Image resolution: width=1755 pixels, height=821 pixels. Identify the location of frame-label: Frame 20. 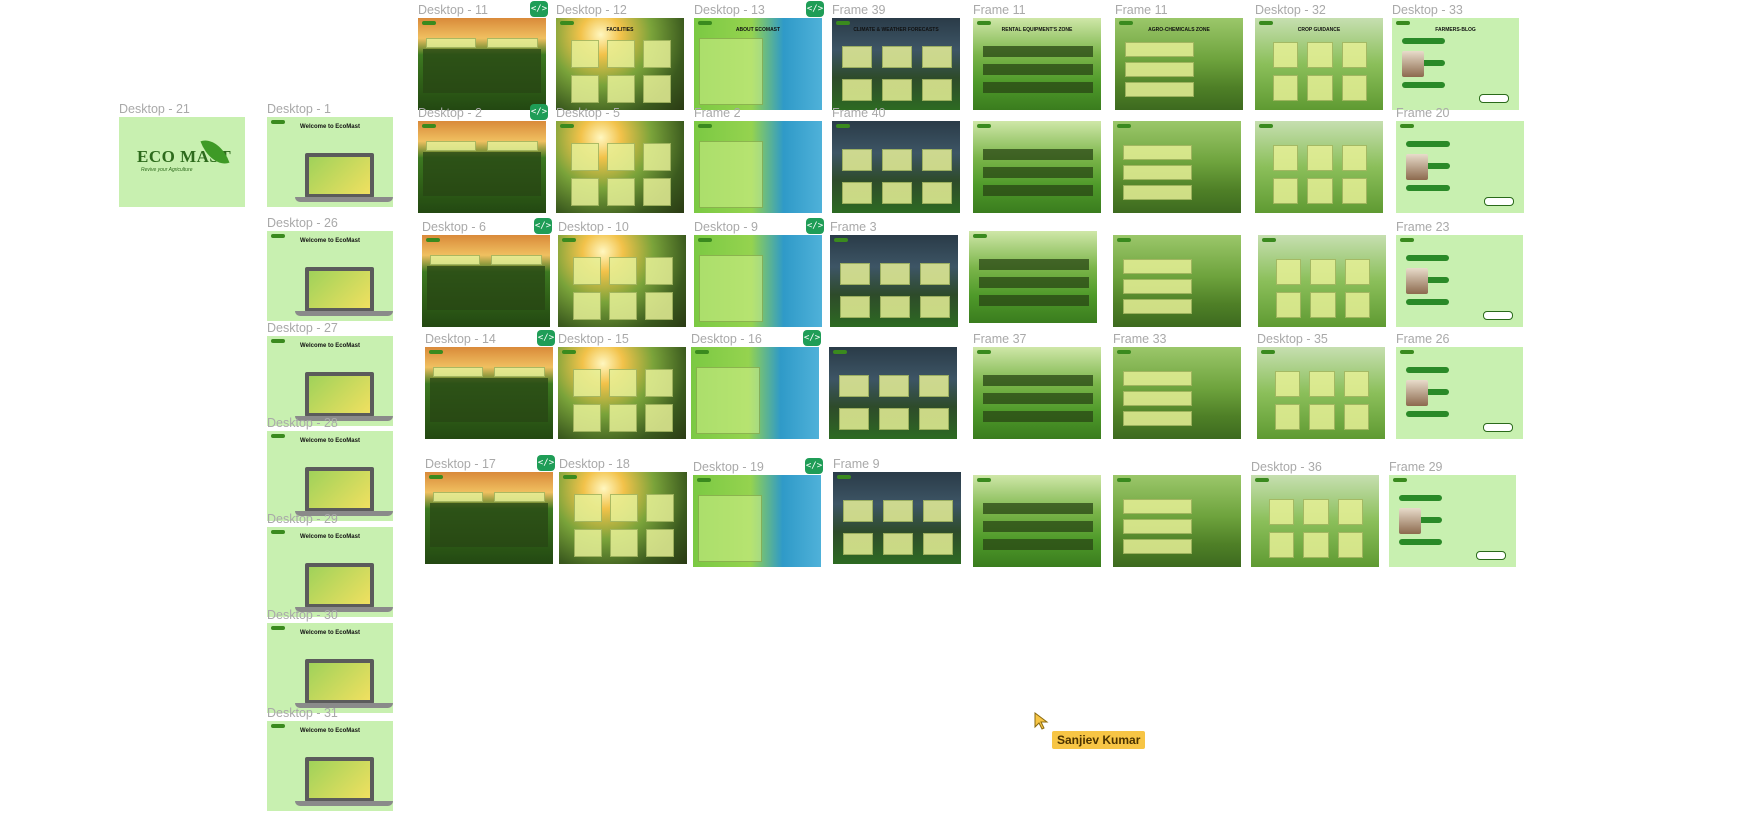
(1423, 113).